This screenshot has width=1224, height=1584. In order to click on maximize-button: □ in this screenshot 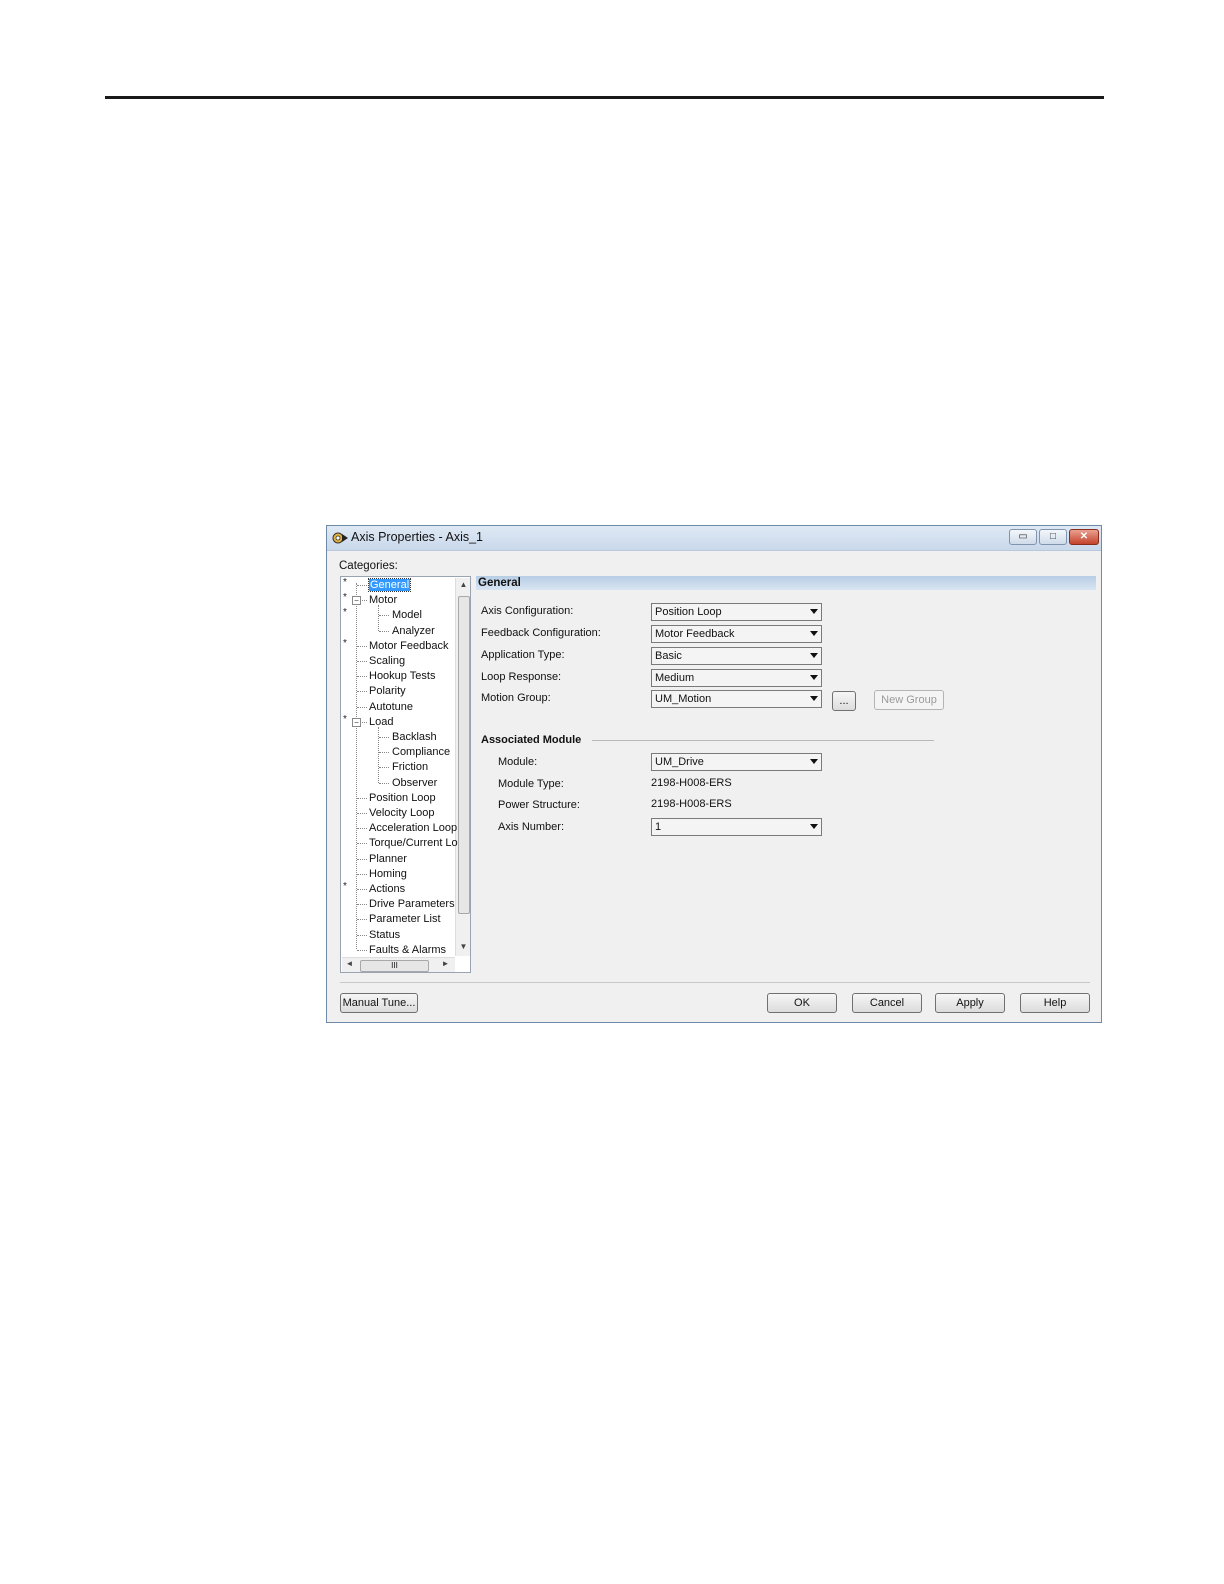, I will do `click(1053, 537)`.